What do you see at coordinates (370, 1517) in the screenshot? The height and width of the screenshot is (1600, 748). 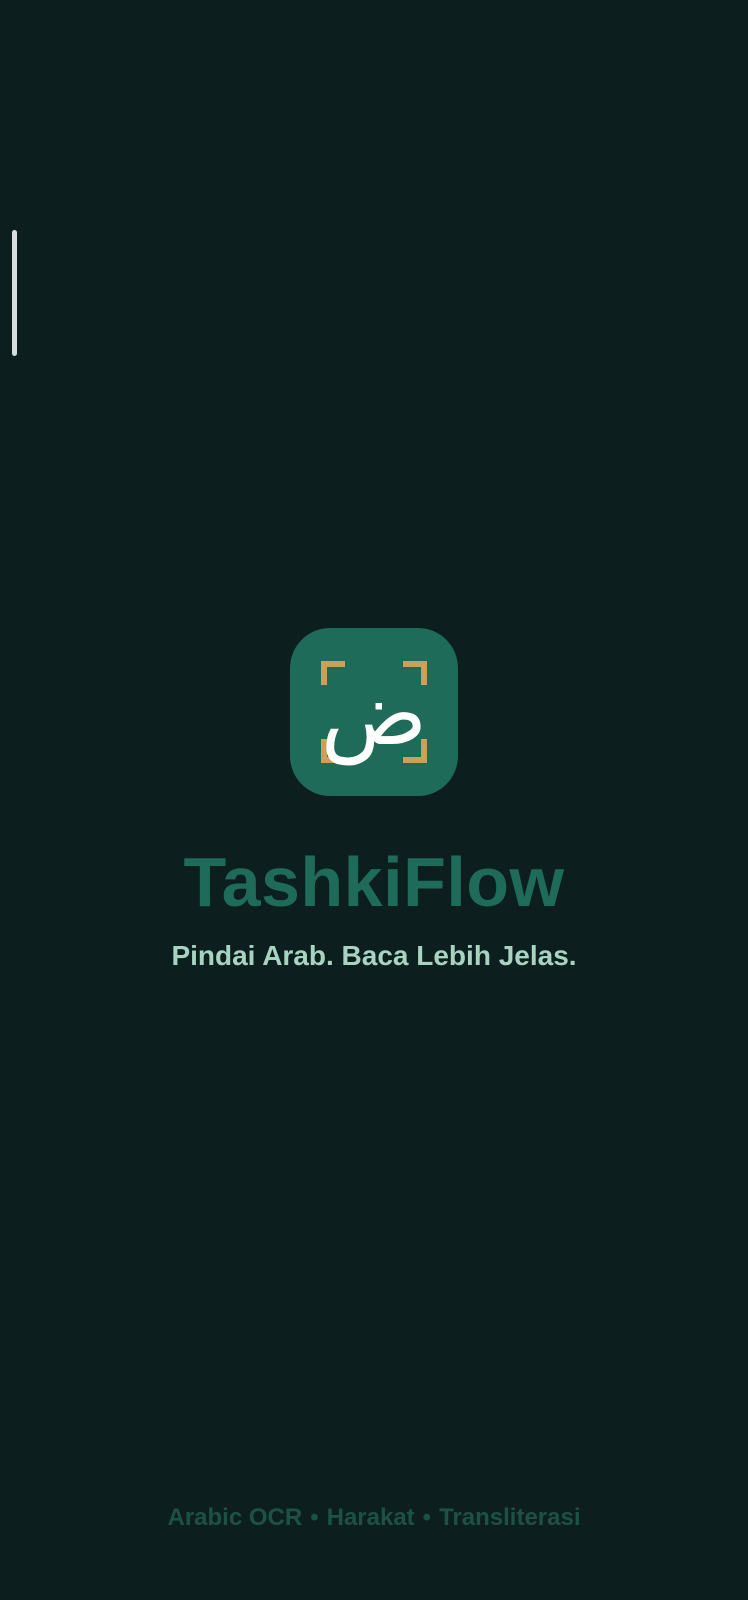 I see `feature-item-harakat: Harakat` at bounding box center [370, 1517].